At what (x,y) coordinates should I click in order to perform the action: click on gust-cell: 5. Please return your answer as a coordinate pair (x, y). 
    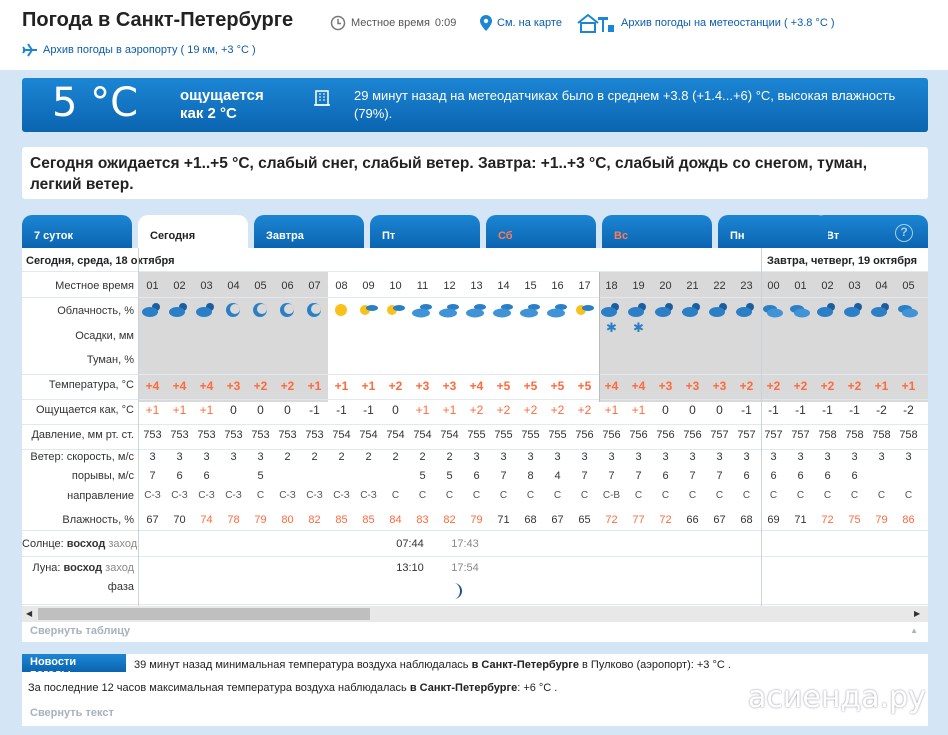
    Looking at the image, I should click on (449, 476).